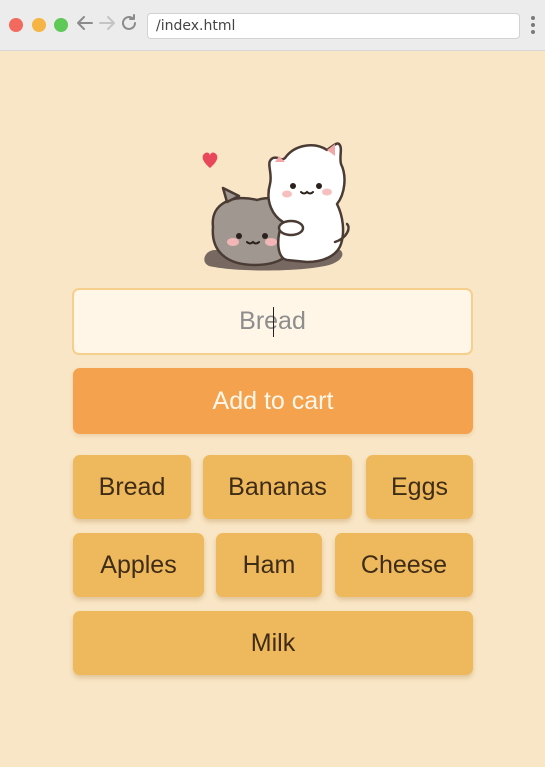 This screenshot has width=545, height=767. Describe the element at coordinates (61, 25) in the screenshot. I see `window-maximize-button` at that location.